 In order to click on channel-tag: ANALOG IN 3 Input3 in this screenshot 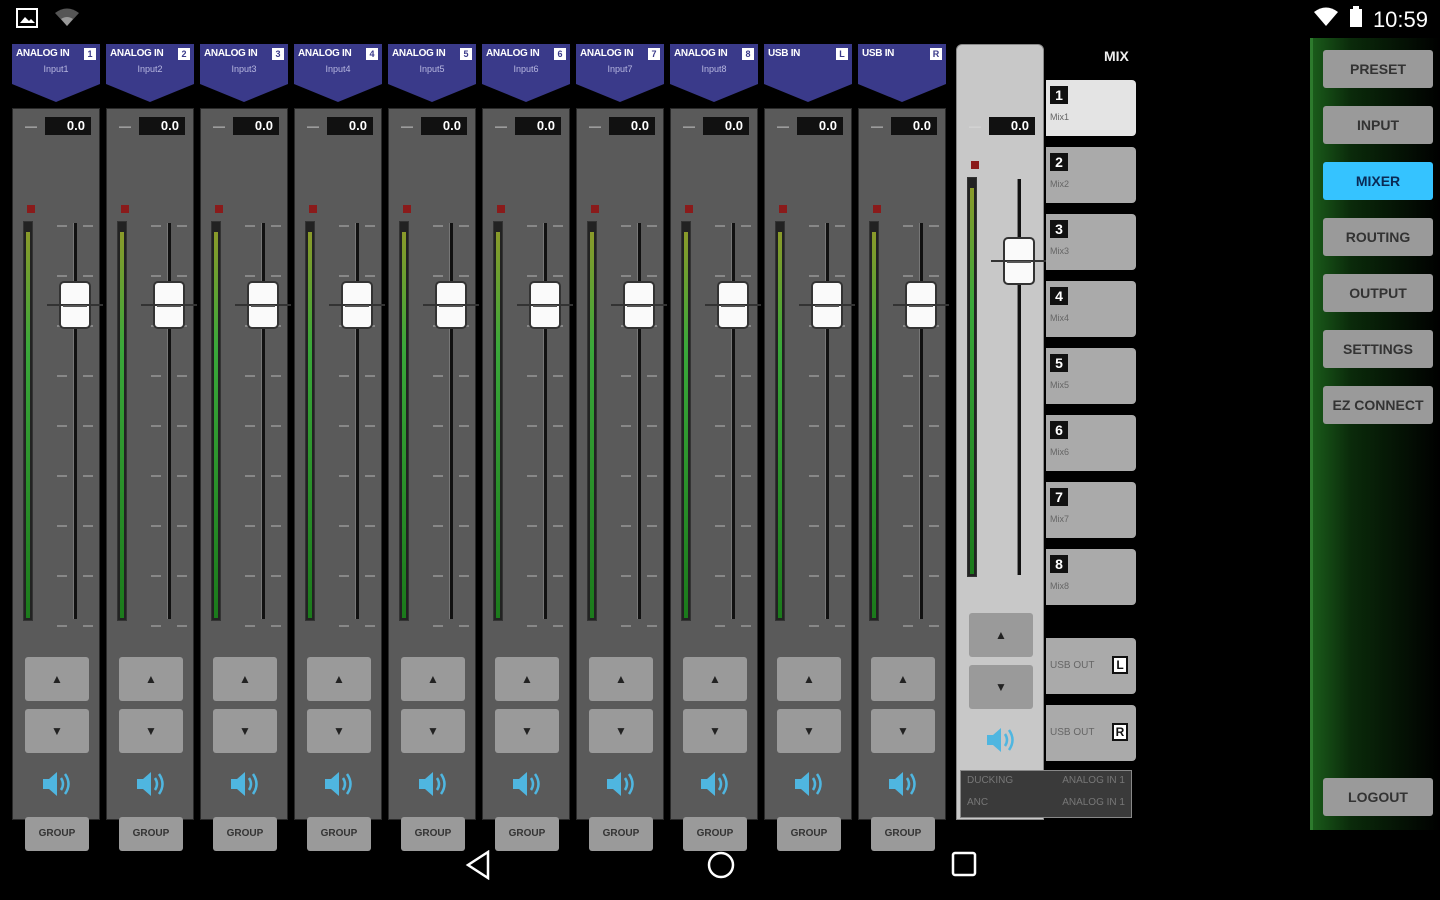, I will do `click(244, 74)`.